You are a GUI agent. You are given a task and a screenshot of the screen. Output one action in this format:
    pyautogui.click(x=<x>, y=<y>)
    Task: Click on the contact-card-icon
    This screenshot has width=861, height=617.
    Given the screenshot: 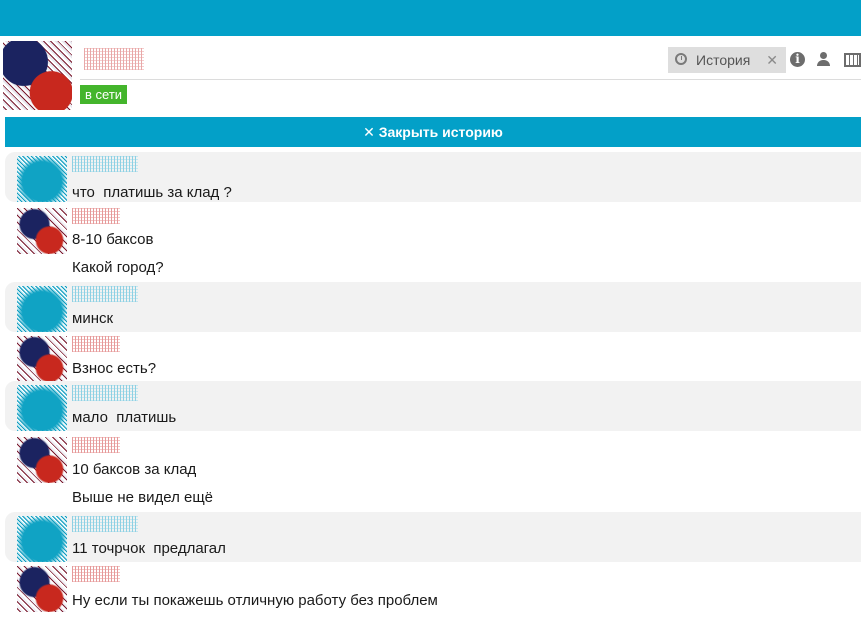 What is the action you would take?
    pyautogui.click(x=824, y=59)
    